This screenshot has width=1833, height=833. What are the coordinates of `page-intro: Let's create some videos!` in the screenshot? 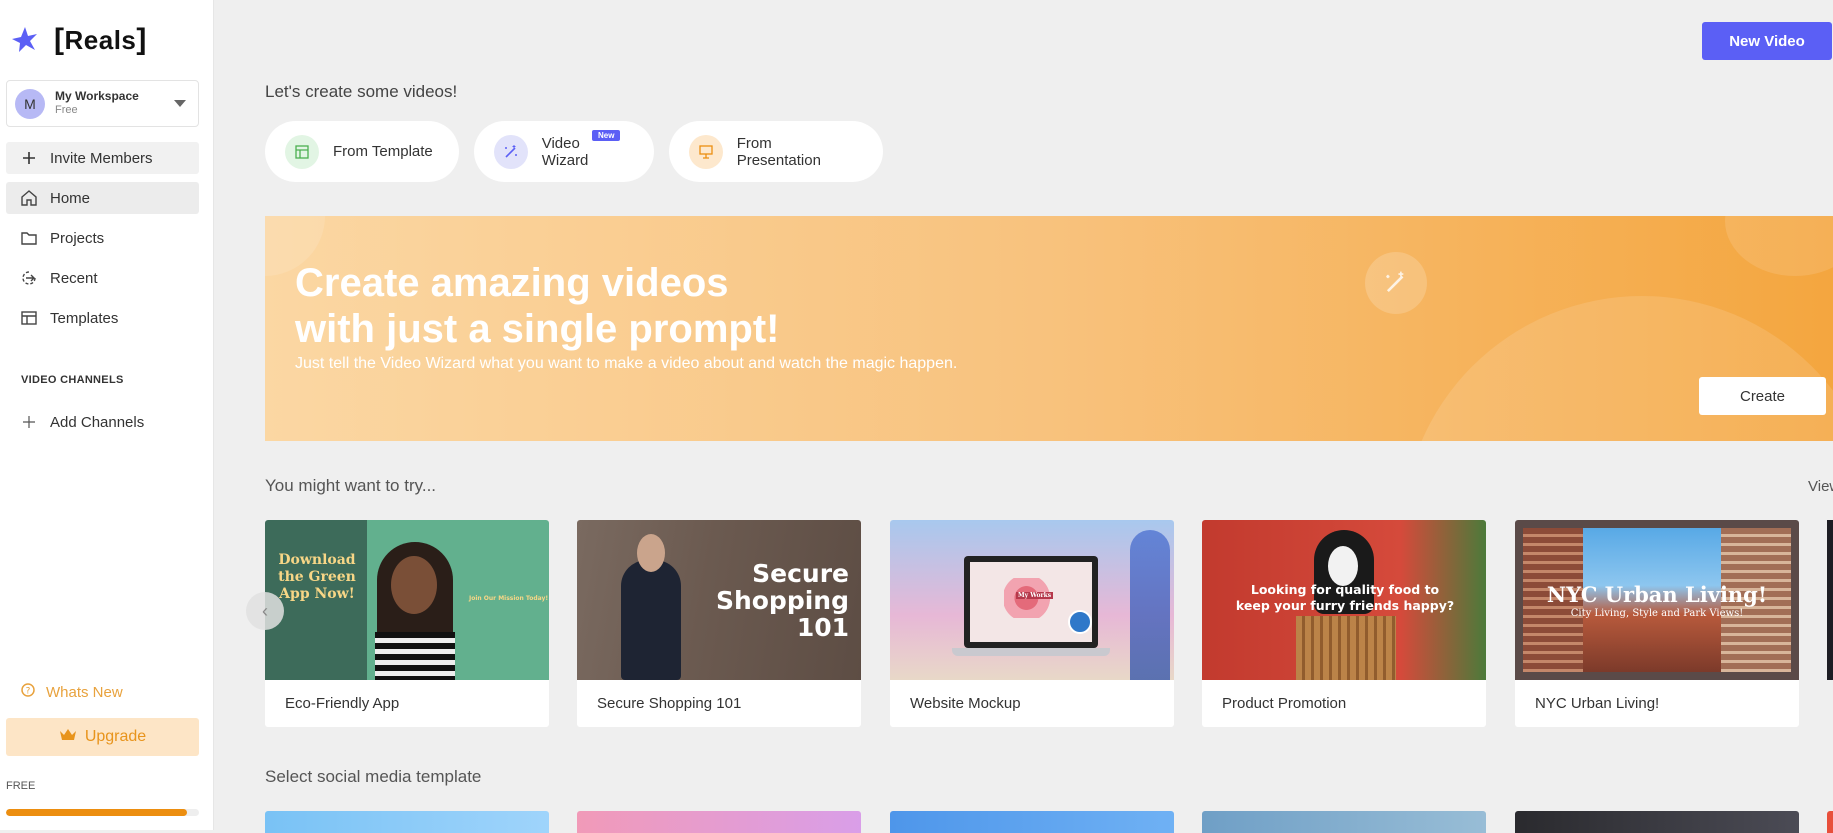 It's located at (361, 91).